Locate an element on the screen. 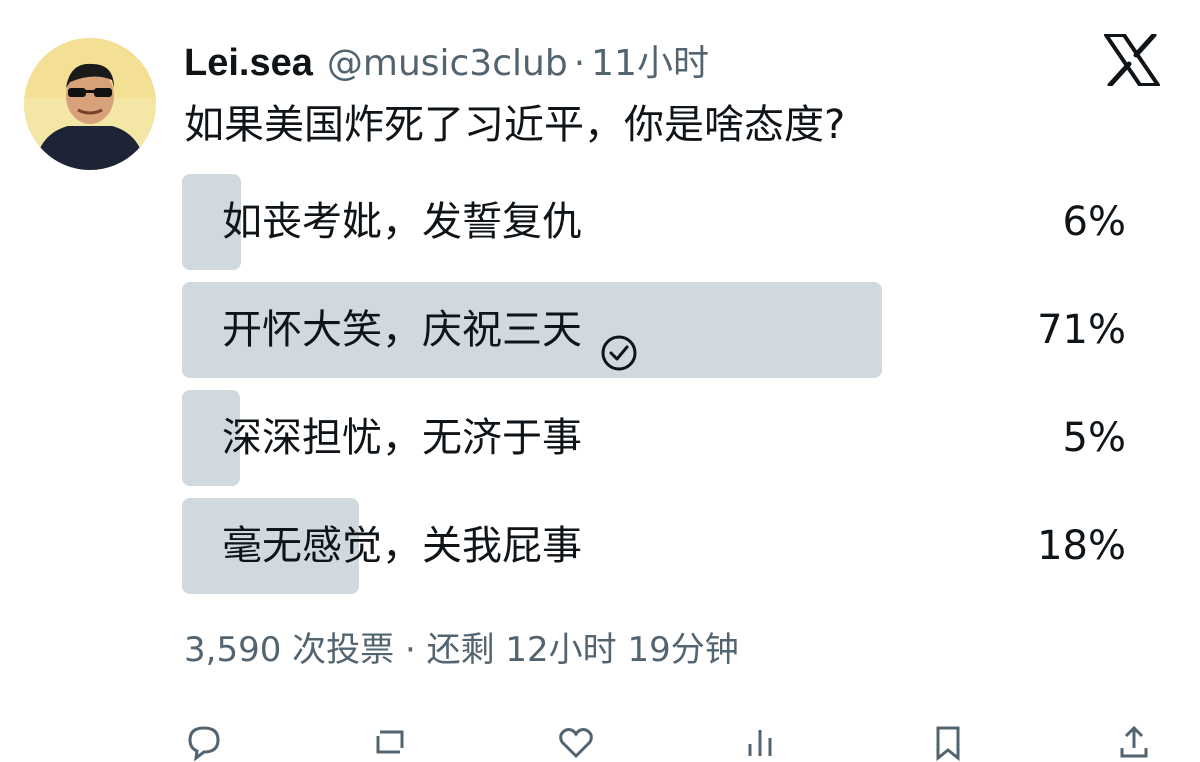 The height and width of the screenshot is (762, 1200). poll-option-percent: 71% is located at coordinates (1081, 330).